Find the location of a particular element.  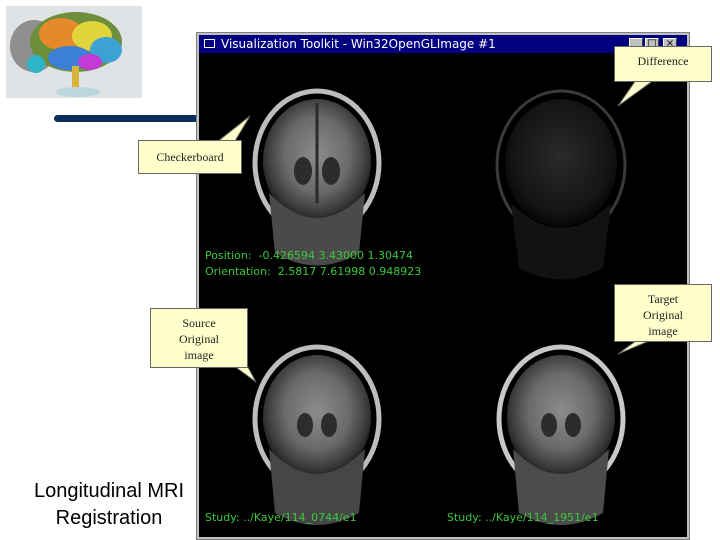

position-readout: Position: -0.426594 3.43000 1.30474 is located at coordinates (309, 255).